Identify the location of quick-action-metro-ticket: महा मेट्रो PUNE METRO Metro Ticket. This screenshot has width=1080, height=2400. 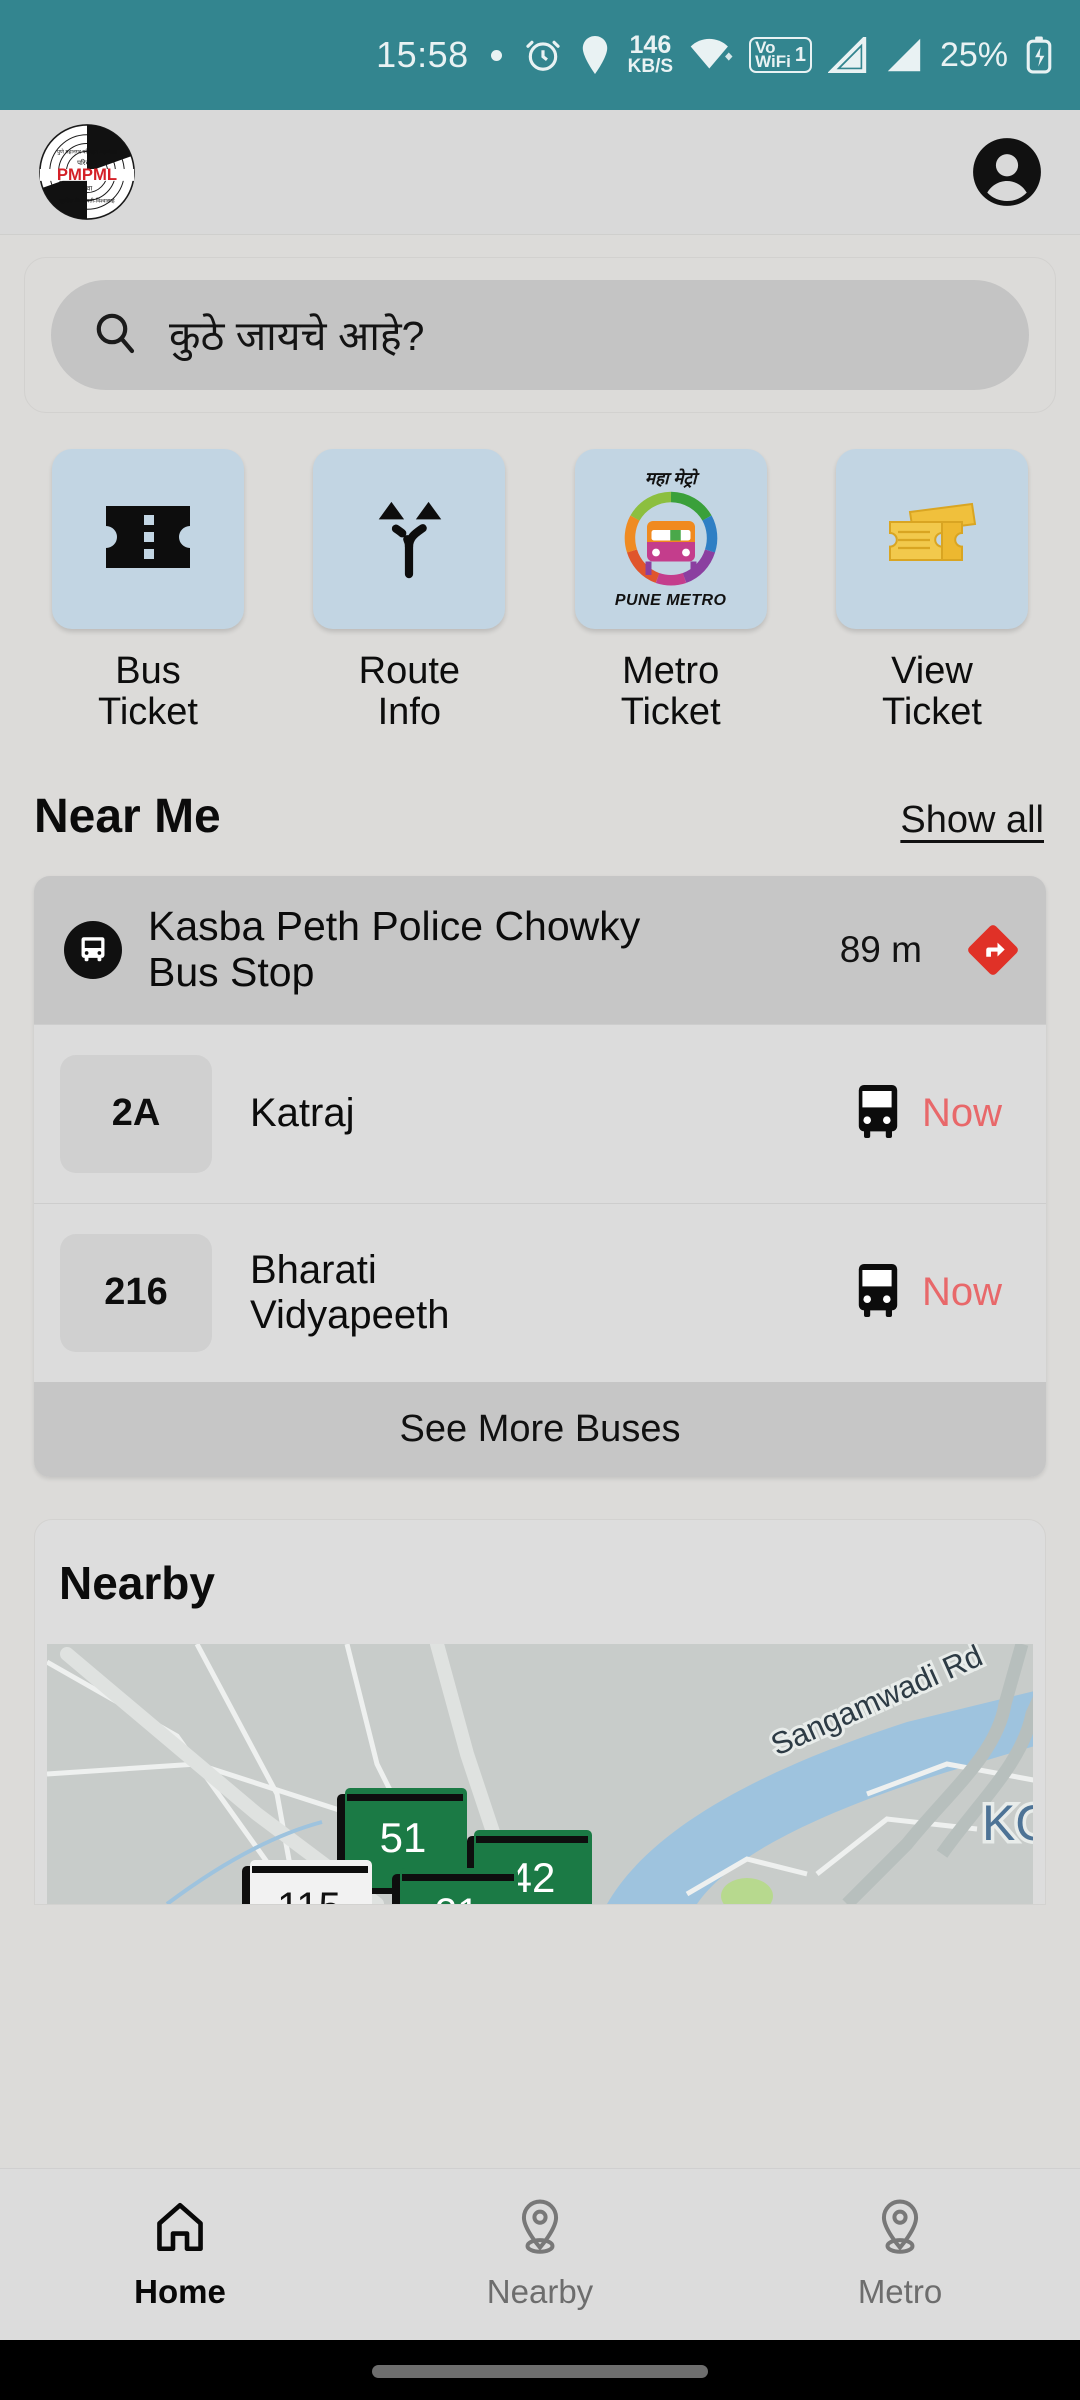
(670, 591).